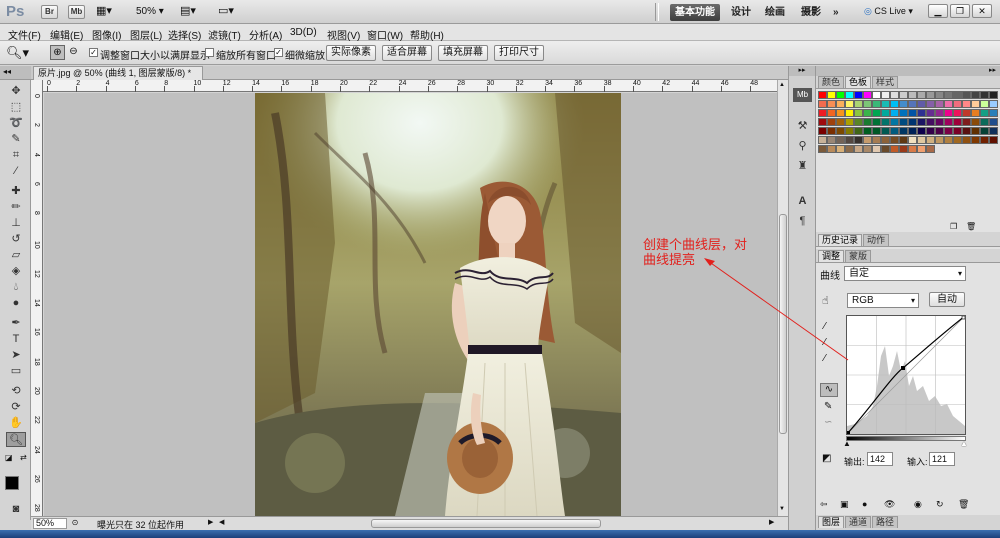  What do you see at coordinates (24, 34) in the screenshot?
I see `menu-file: 文件(F)` at bounding box center [24, 34].